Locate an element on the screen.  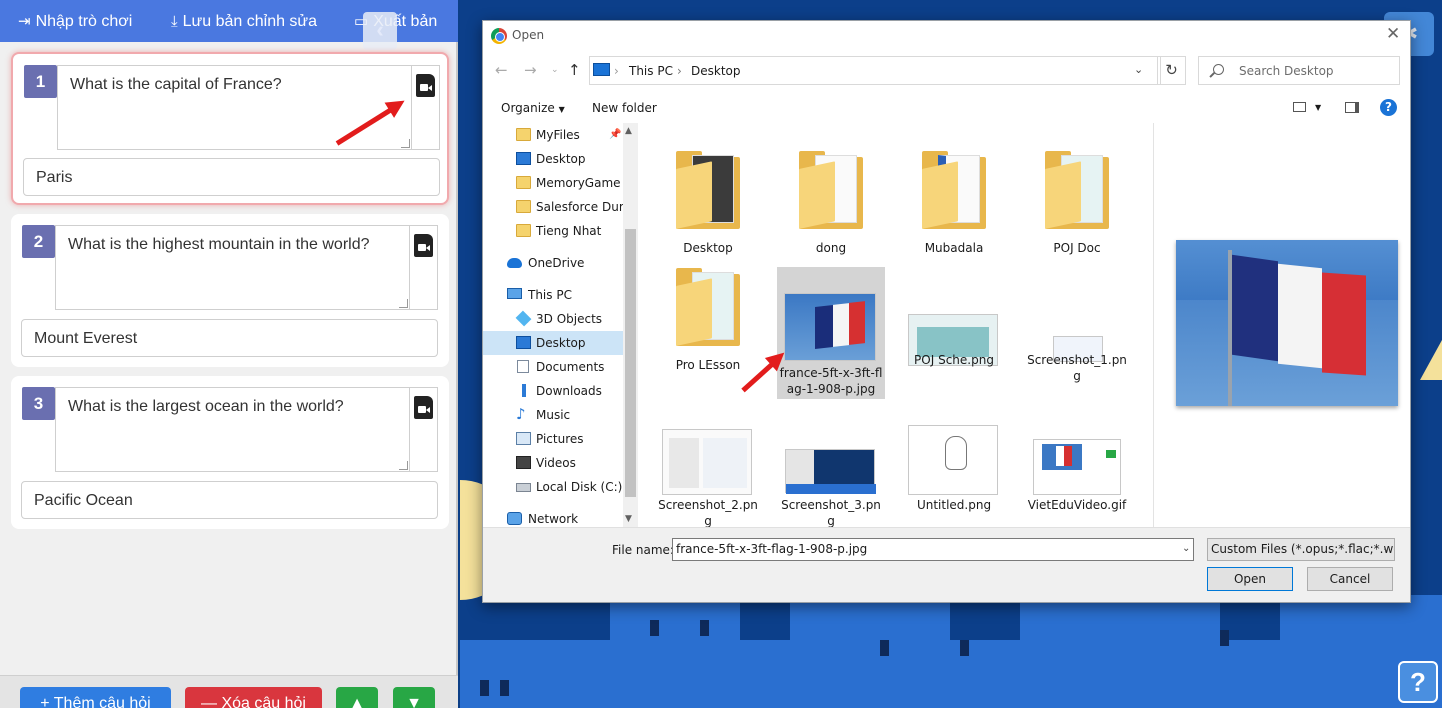
search-placeholder: Search Desktop is located at coordinates (1286, 71).